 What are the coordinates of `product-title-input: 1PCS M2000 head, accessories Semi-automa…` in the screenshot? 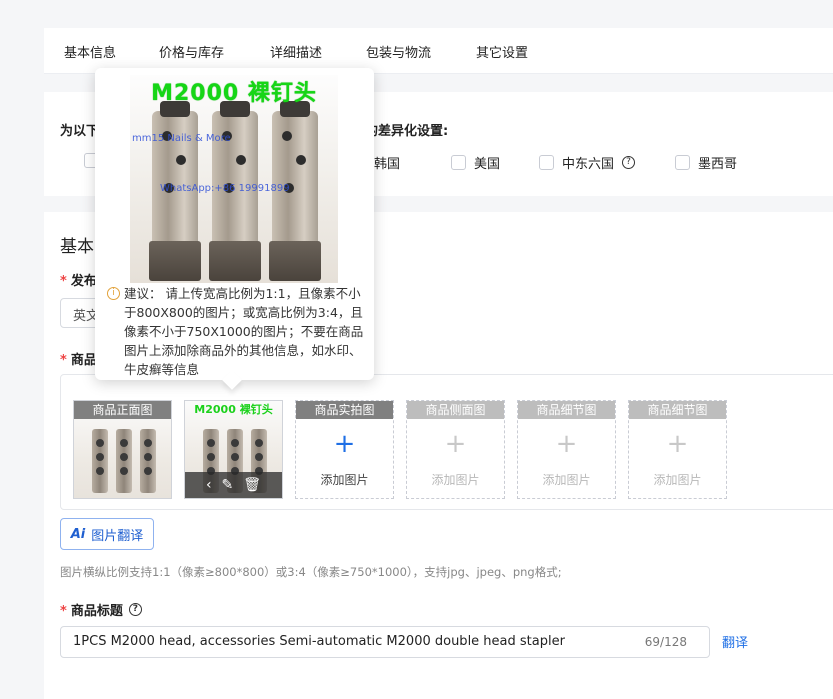 It's located at (385, 642).